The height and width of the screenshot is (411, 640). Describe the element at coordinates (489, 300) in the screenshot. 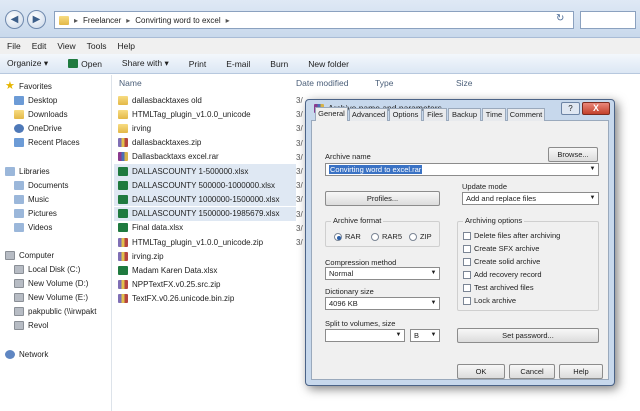

I see `option-lock-archive: Lock archive` at that location.